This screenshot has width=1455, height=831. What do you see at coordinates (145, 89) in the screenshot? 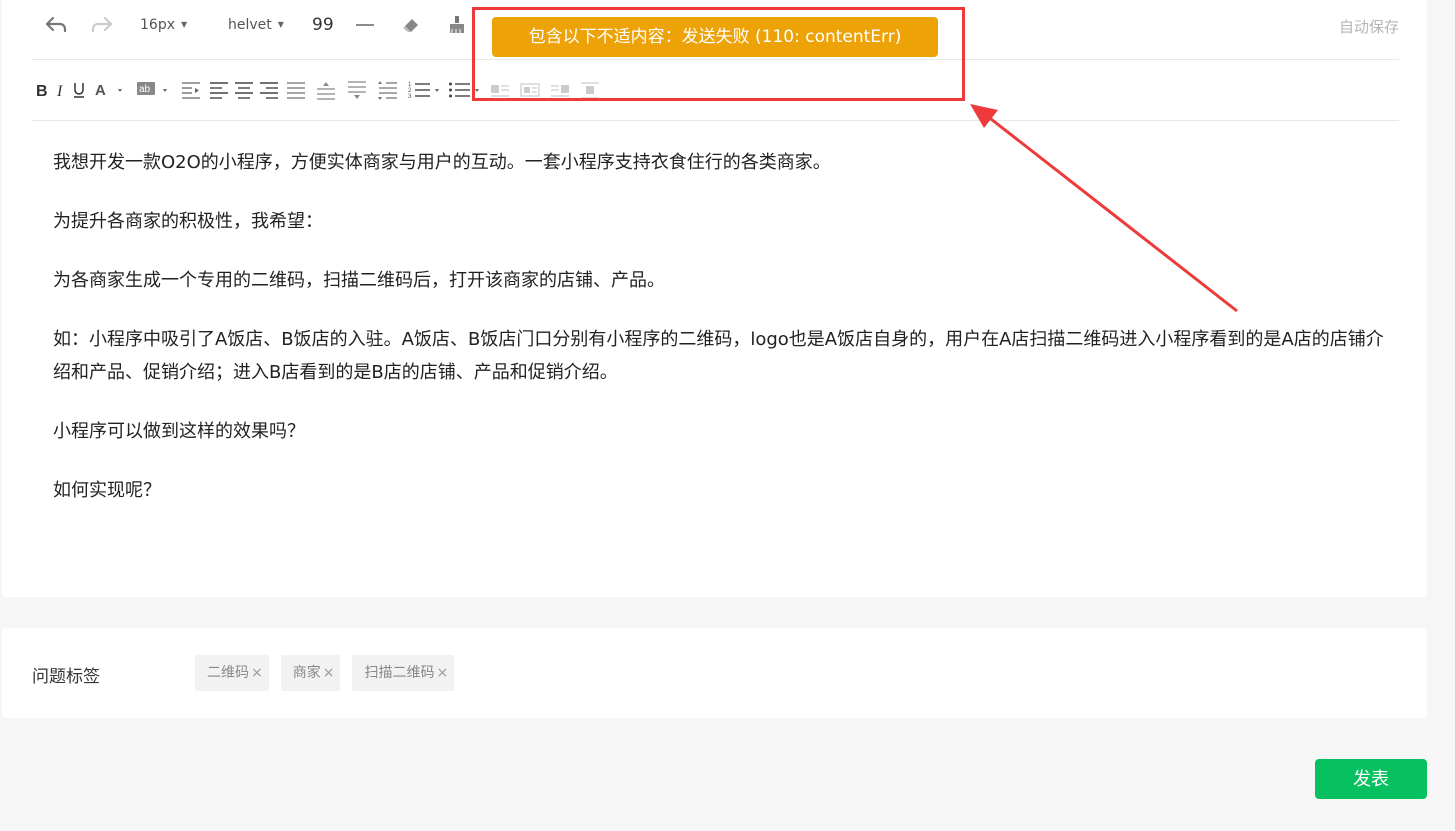
I see `svg-text: ab` at bounding box center [145, 89].